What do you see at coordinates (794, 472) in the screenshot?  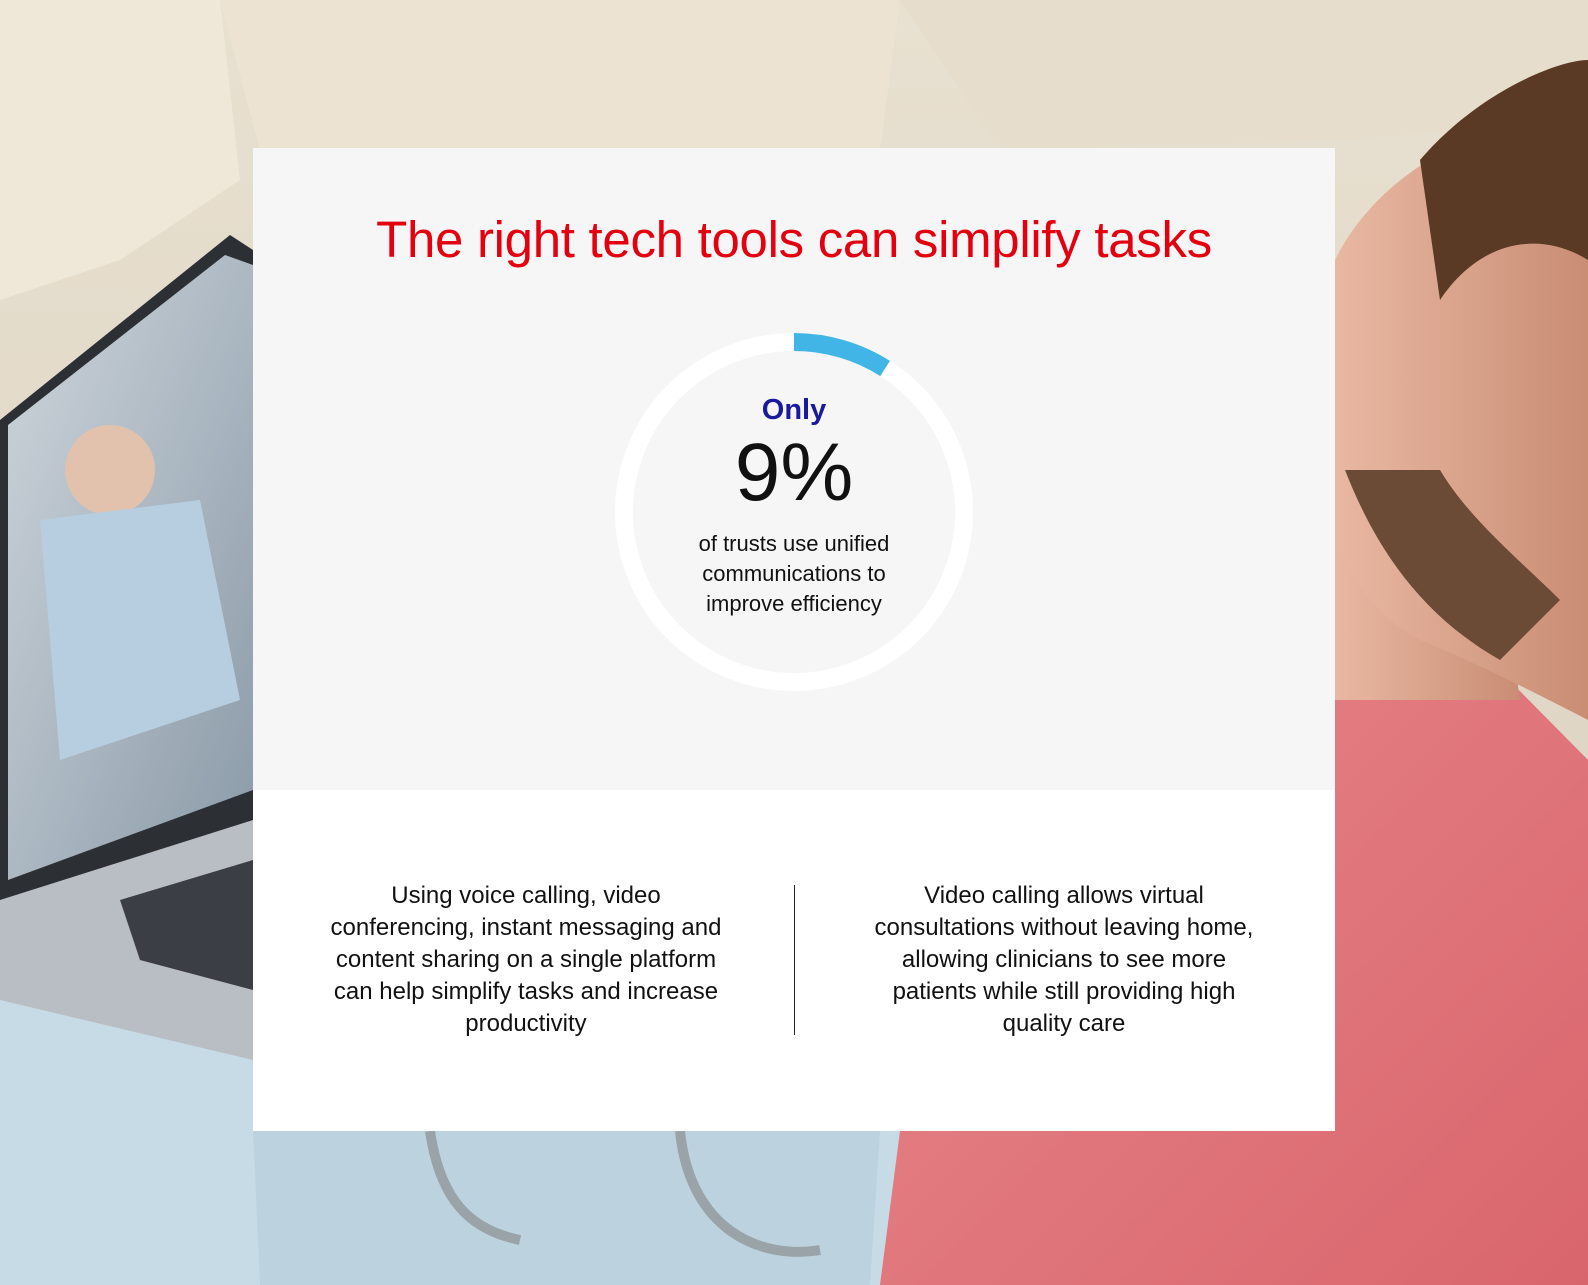 I see `stat-value: 9%` at bounding box center [794, 472].